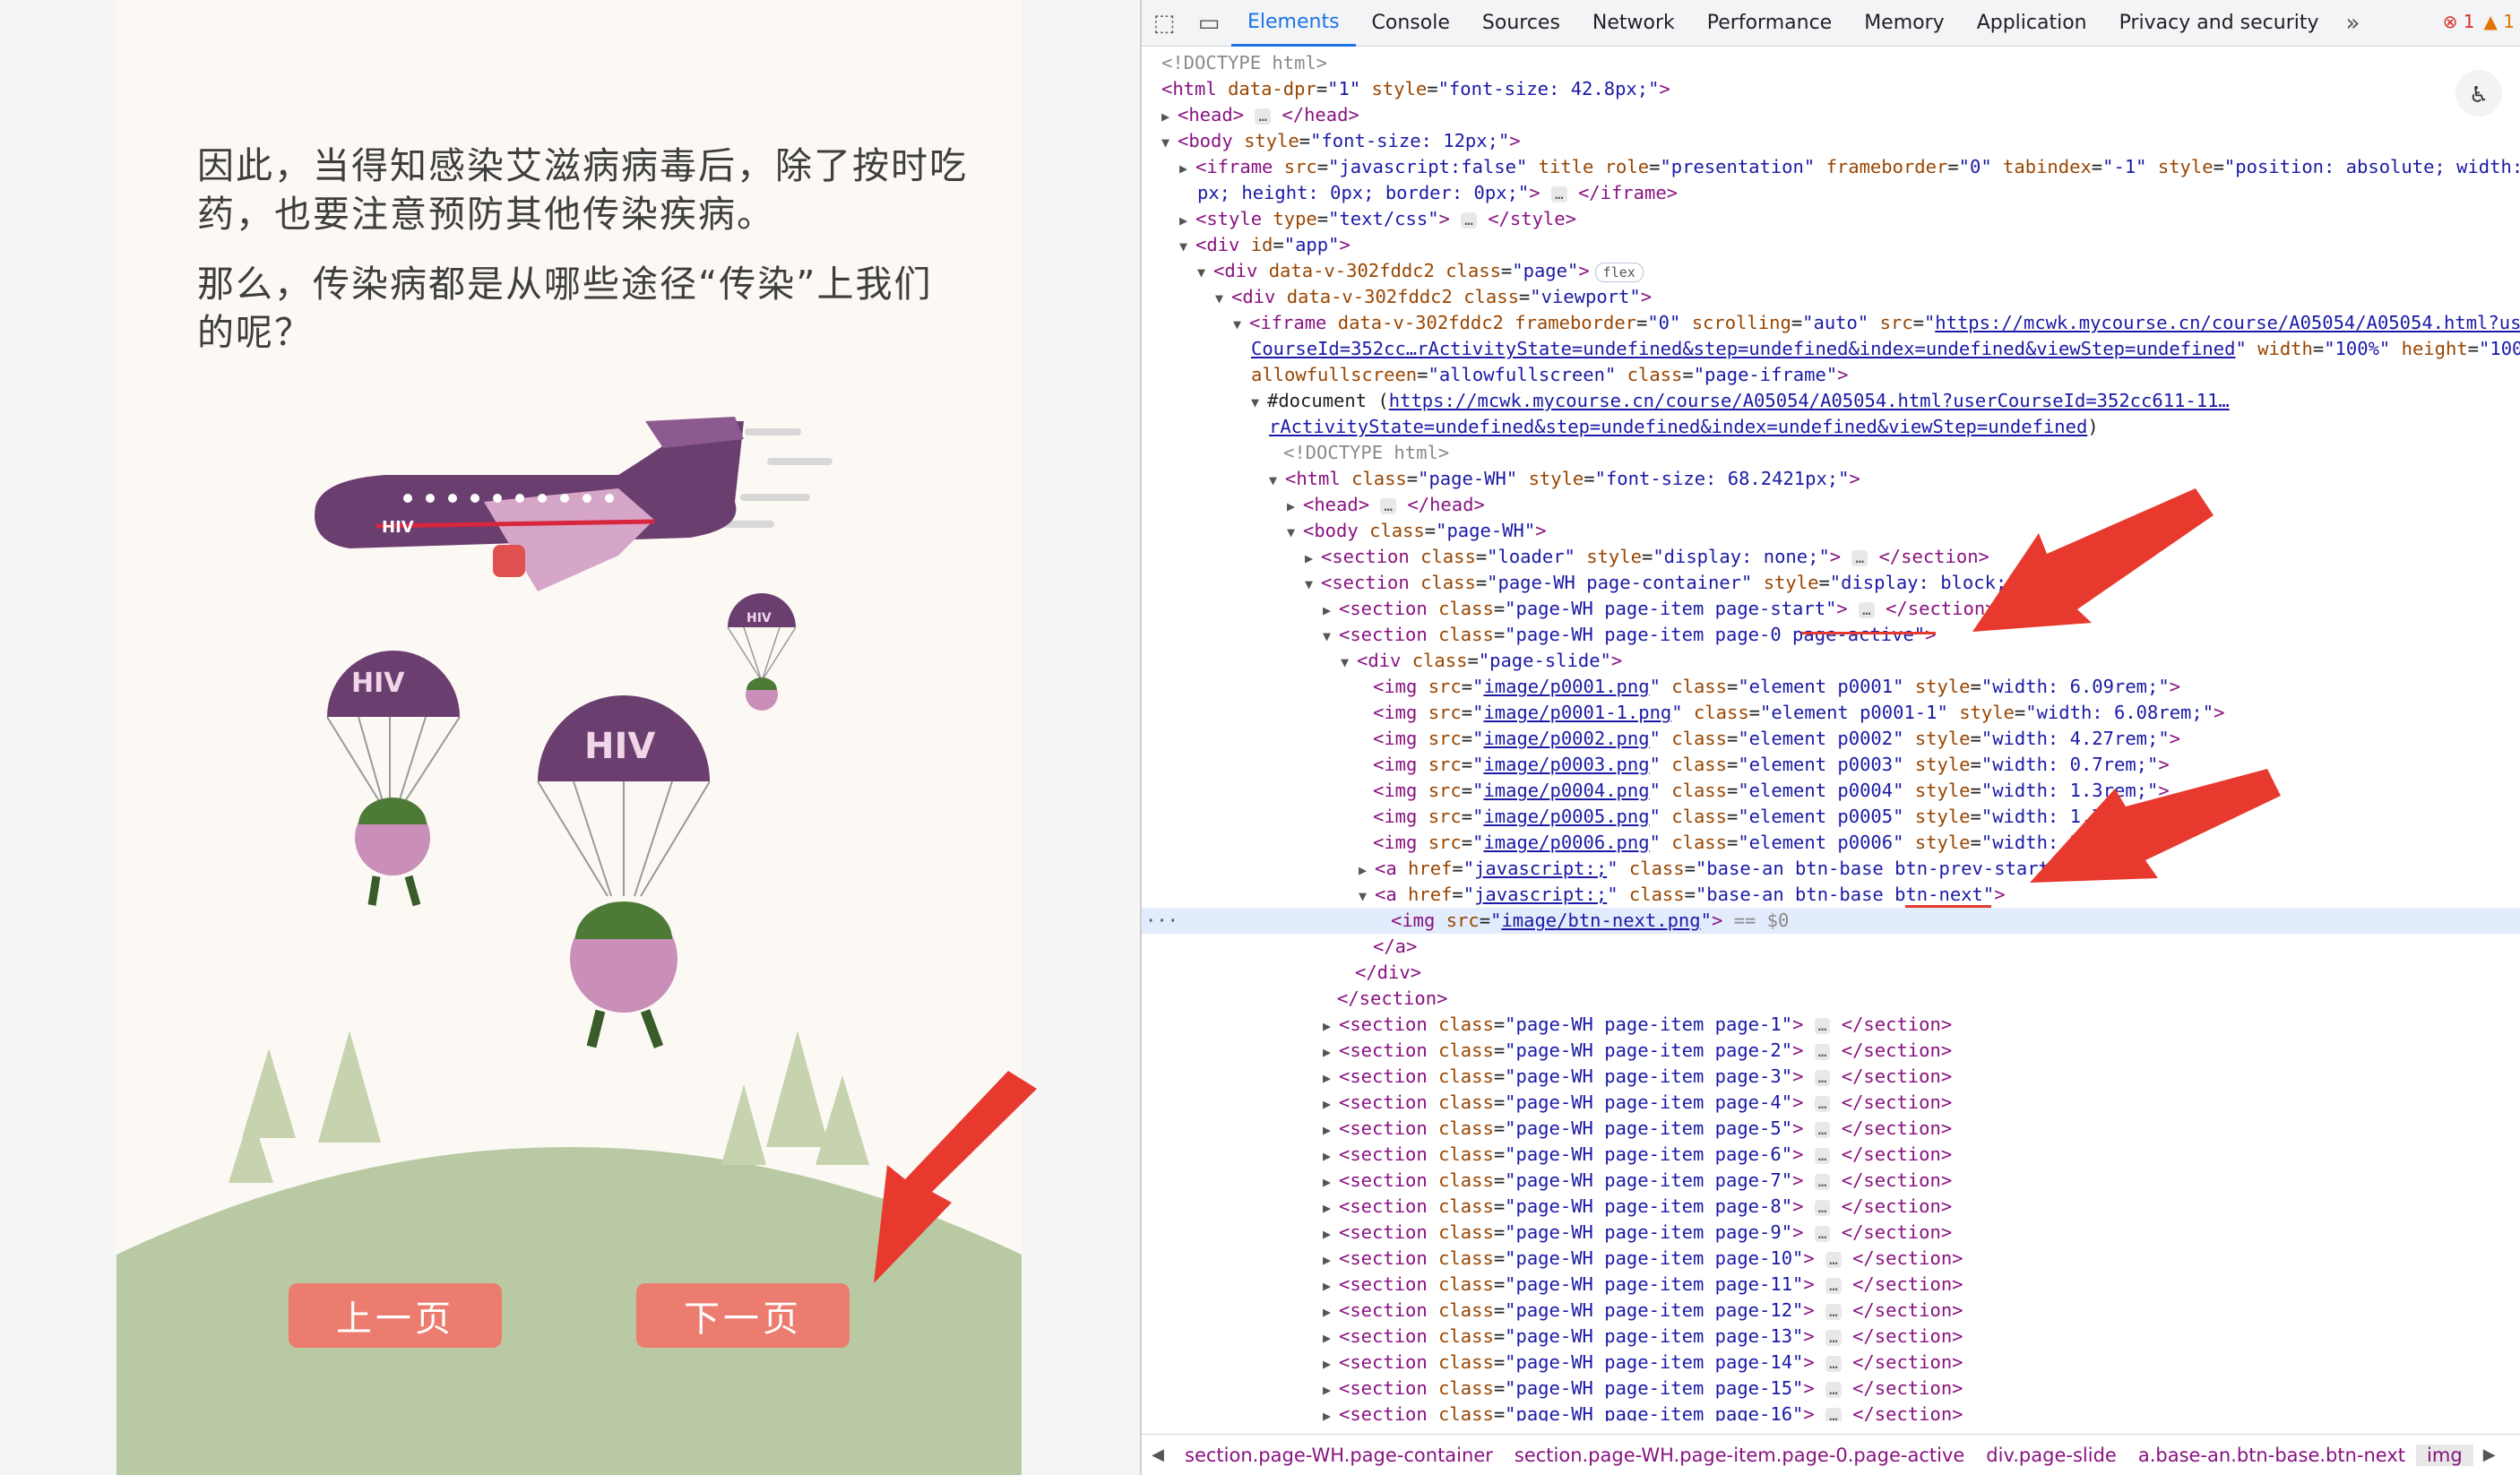  I want to click on left-parachute-hiv-label: HIV, so click(378, 683).